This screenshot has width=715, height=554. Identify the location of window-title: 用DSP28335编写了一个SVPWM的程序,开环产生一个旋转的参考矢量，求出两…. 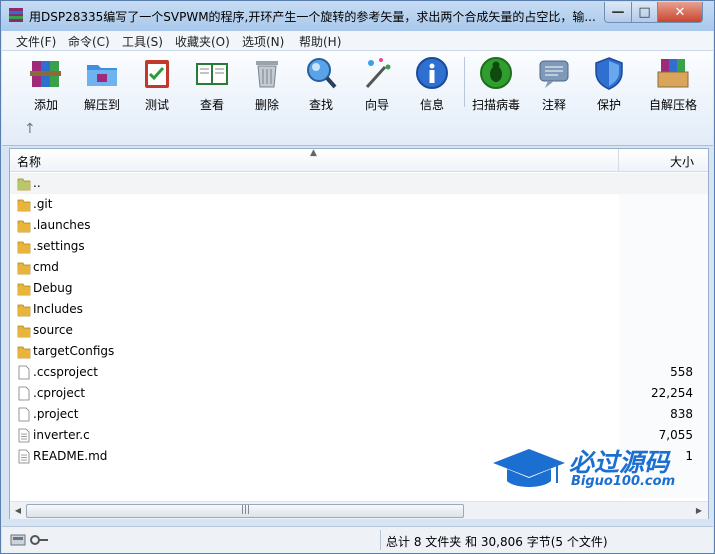
(312, 17).